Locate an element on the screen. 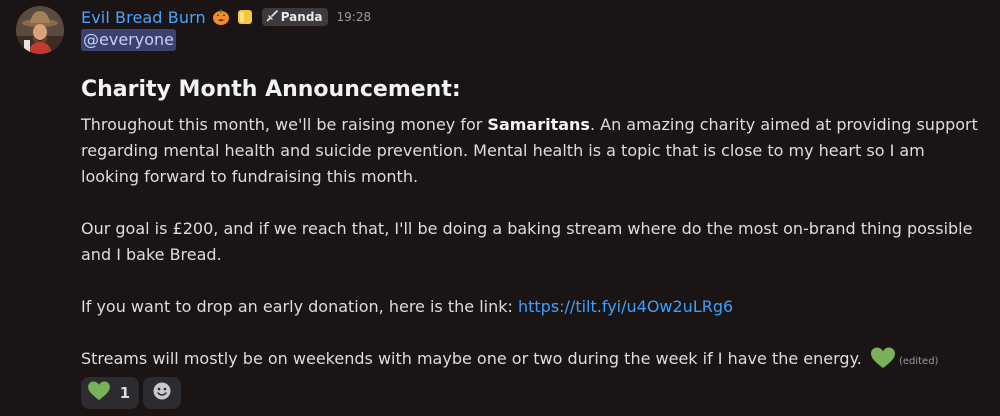 The height and width of the screenshot is (416, 1000). smiley-add-icon is located at coordinates (162, 393).